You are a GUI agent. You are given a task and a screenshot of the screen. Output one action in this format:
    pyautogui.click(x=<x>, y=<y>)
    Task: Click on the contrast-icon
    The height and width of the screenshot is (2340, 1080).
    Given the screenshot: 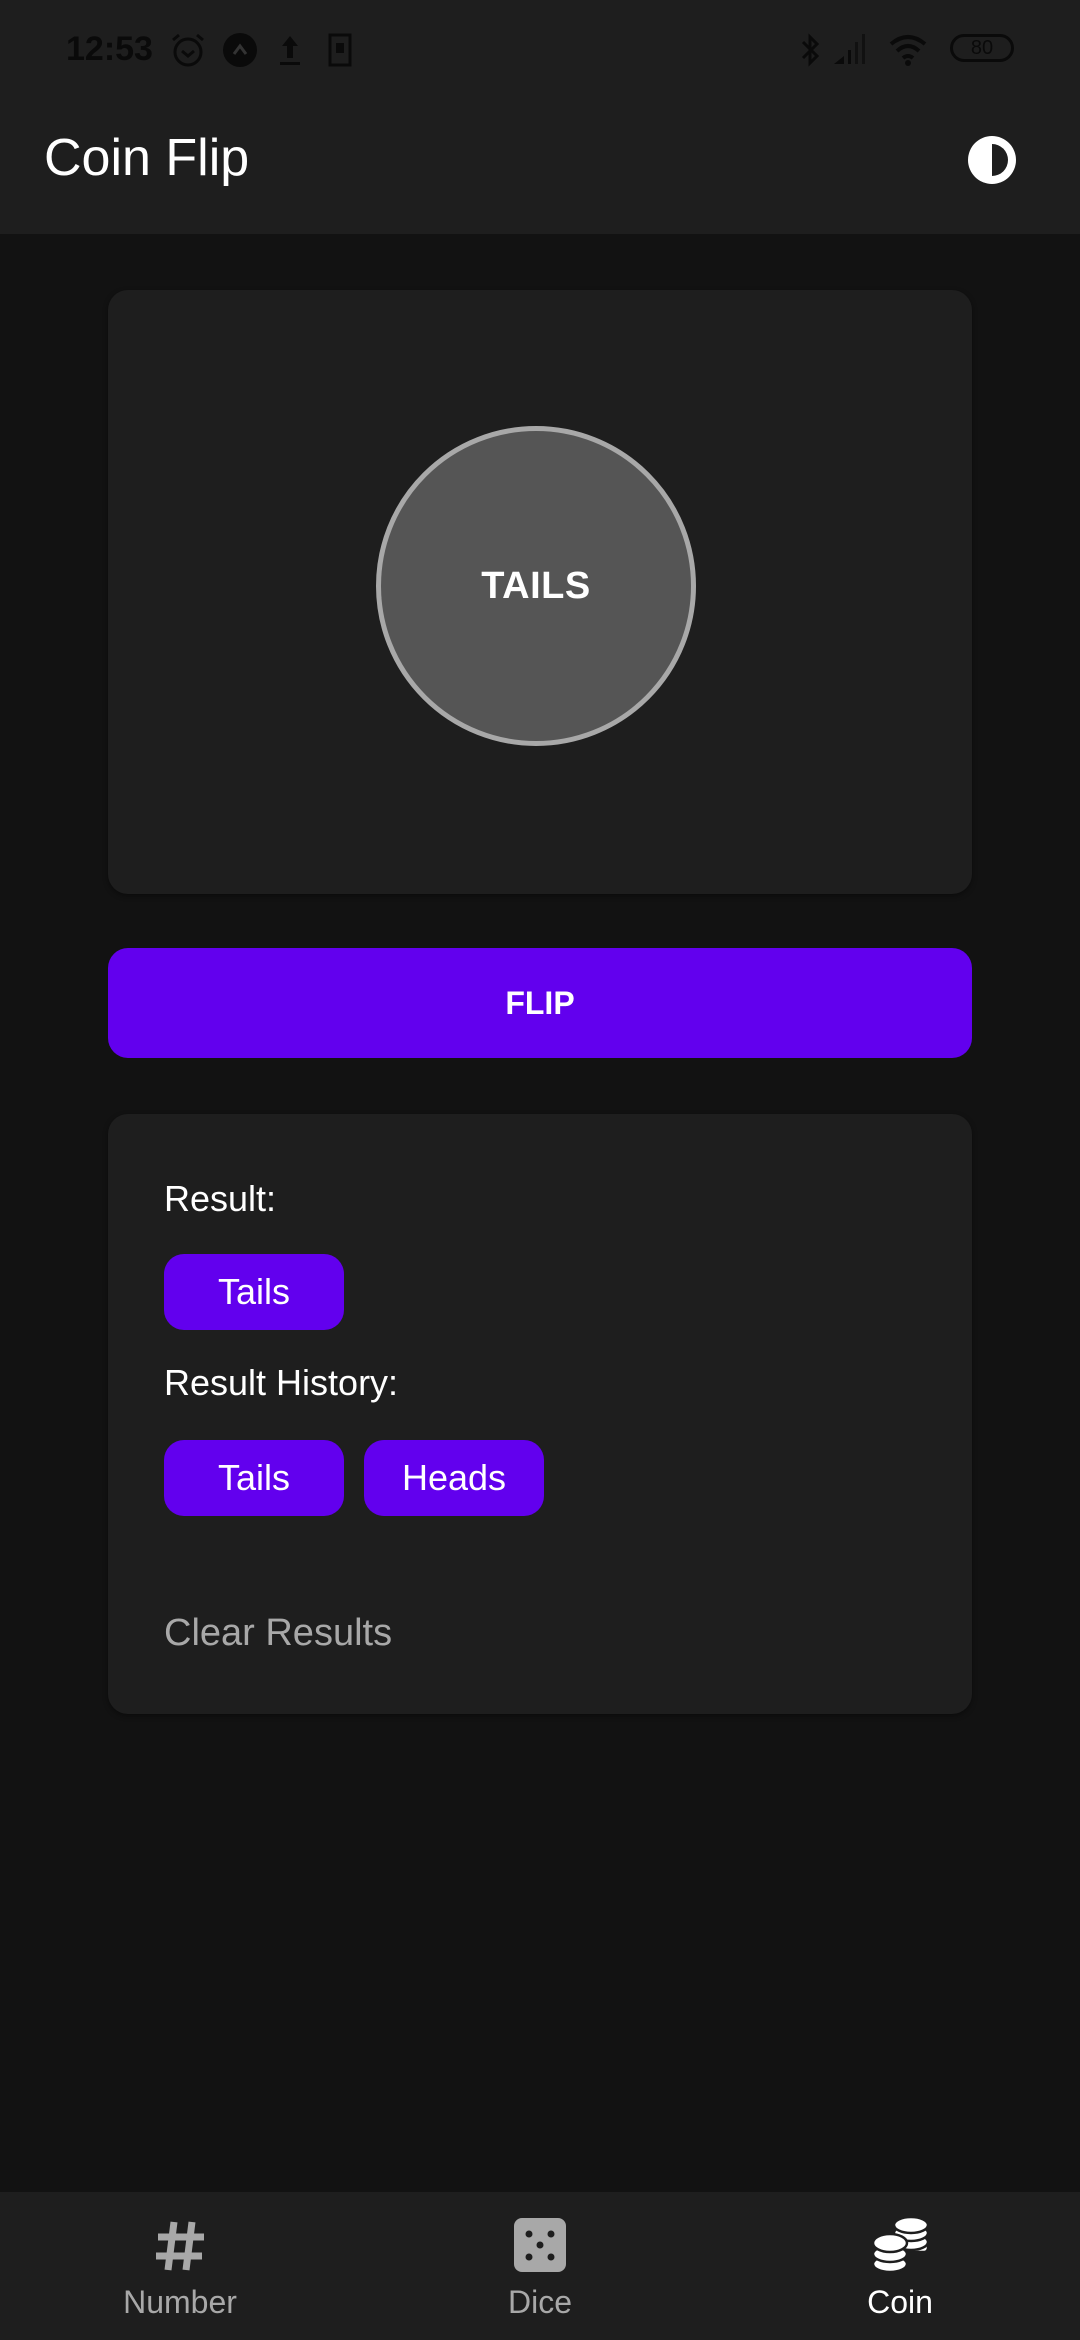 What is the action you would take?
    pyautogui.click(x=992, y=160)
    